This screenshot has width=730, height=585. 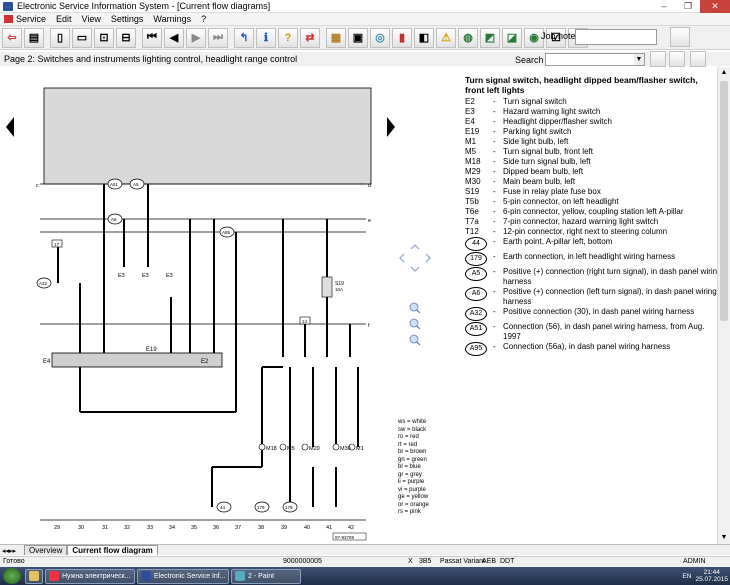 I want to click on legend-row: E2- Turn signal switch, so click(x=516, y=101).